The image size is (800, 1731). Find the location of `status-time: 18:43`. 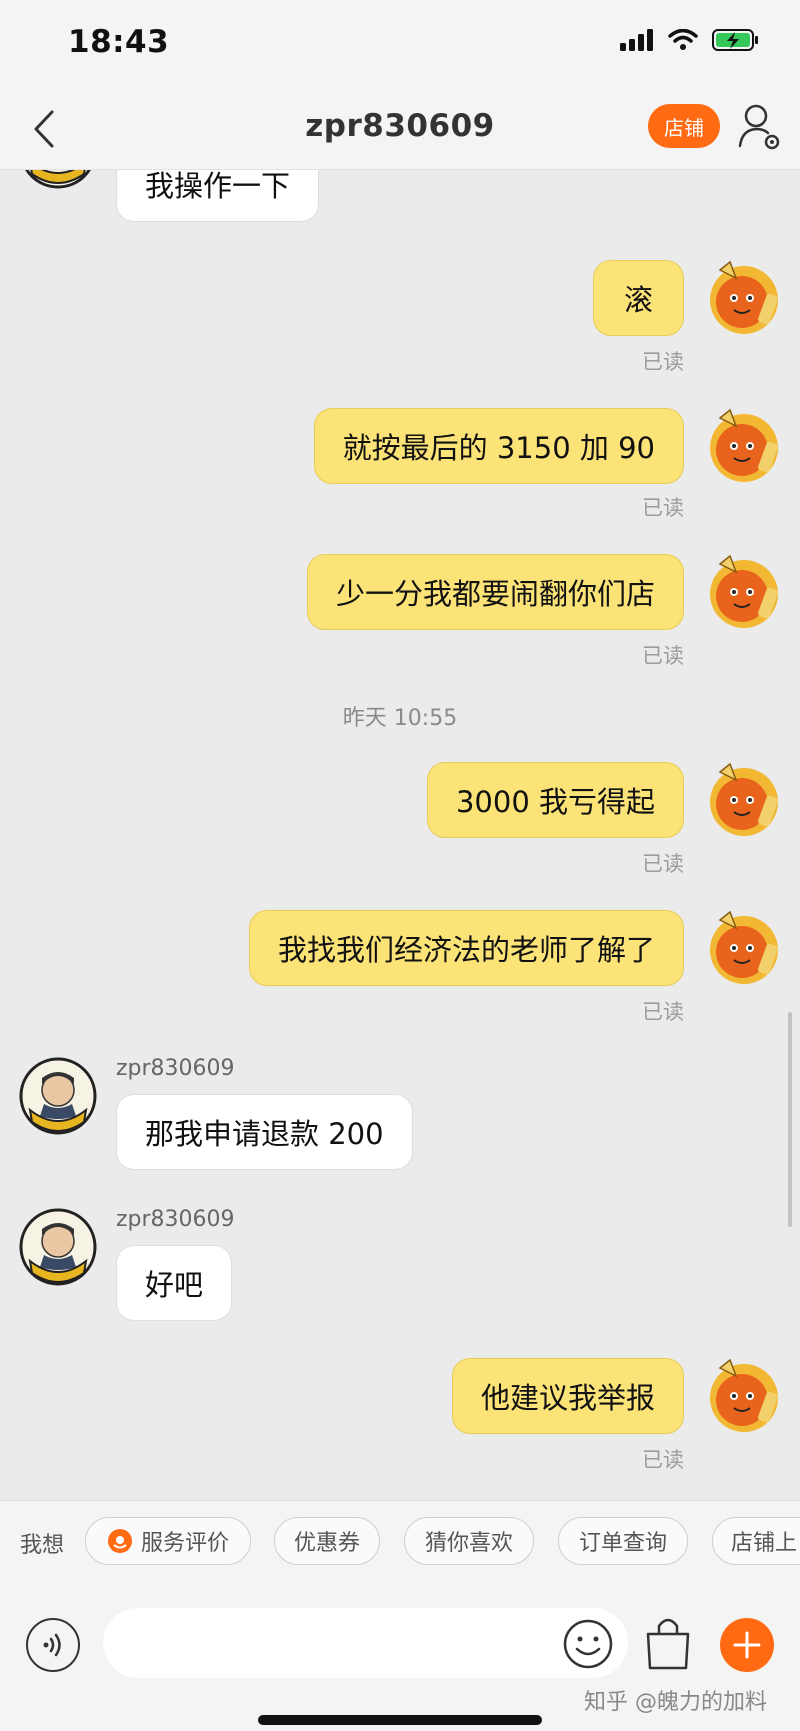

status-time: 18:43 is located at coordinates (119, 42).